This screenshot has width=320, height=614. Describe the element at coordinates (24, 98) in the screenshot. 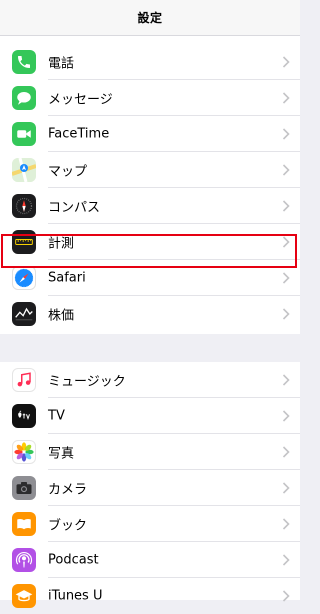

I see `messages-icon` at that location.